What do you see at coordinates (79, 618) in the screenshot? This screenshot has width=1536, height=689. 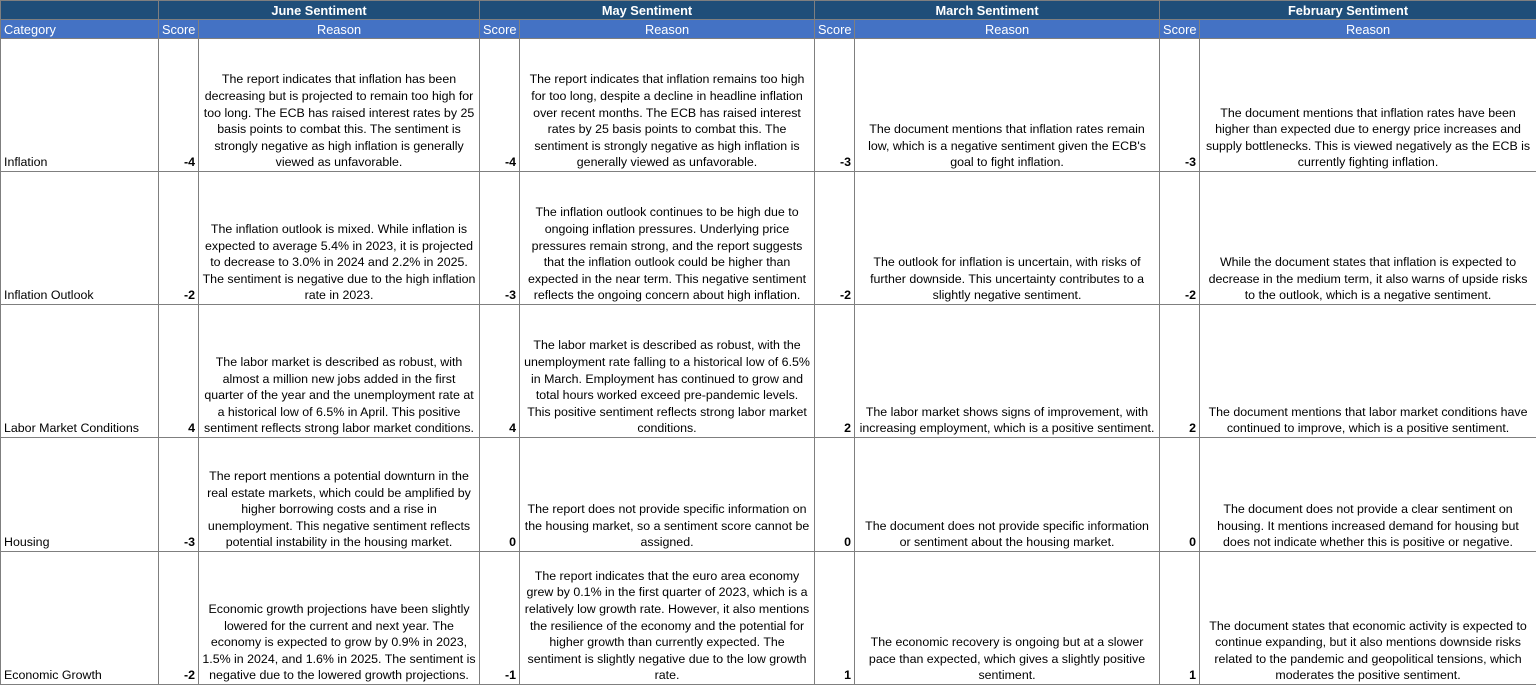 I see `category-cell: Economic Growth` at bounding box center [79, 618].